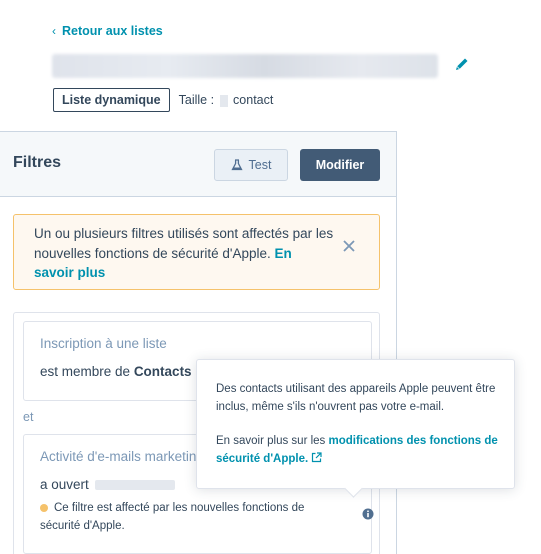  Describe the element at coordinates (253, 100) in the screenshot. I see `size-unit: contact` at that location.